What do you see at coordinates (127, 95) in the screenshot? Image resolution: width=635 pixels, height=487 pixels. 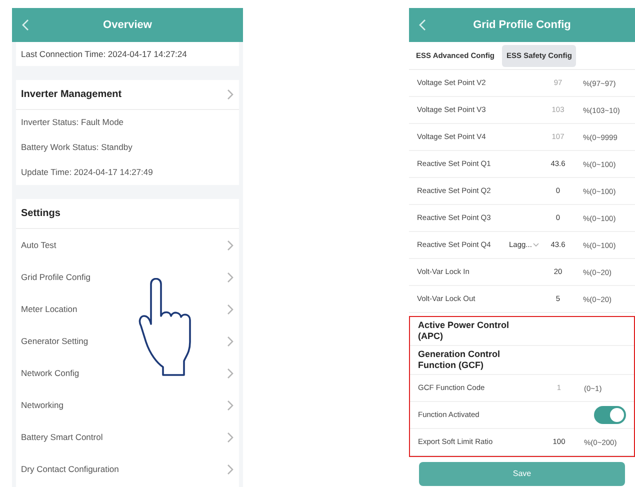 I see `inverter-management-row: Inverter Management` at bounding box center [127, 95].